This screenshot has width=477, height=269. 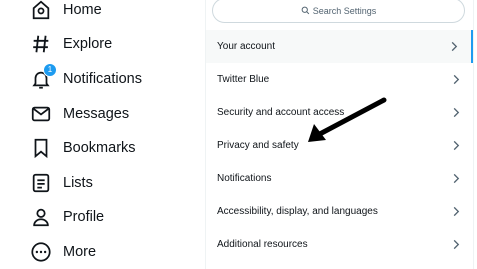 What do you see at coordinates (305, 10) in the screenshot?
I see `search-icon` at bounding box center [305, 10].